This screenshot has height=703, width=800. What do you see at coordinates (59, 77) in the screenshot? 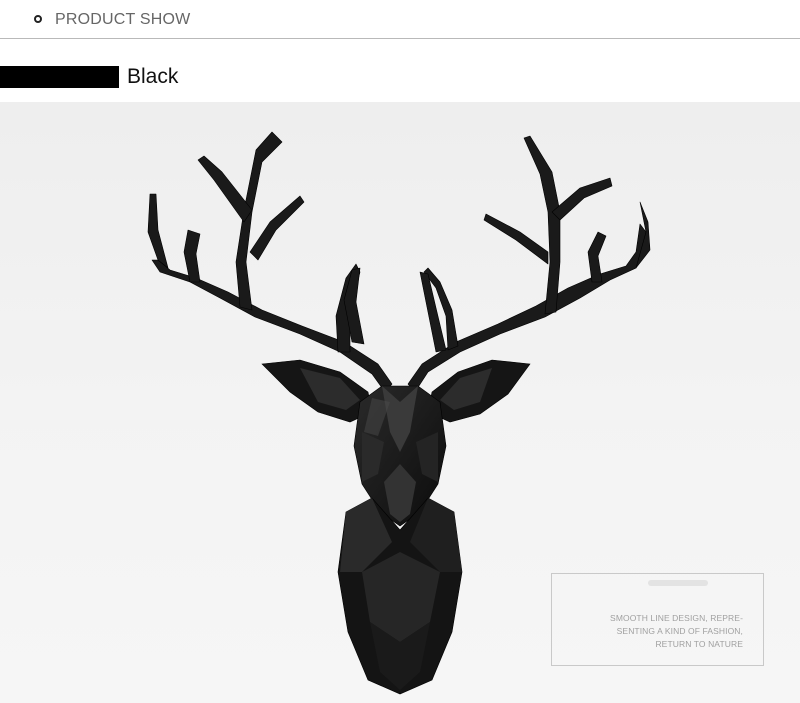
I see `color-swatch` at bounding box center [59, 77].